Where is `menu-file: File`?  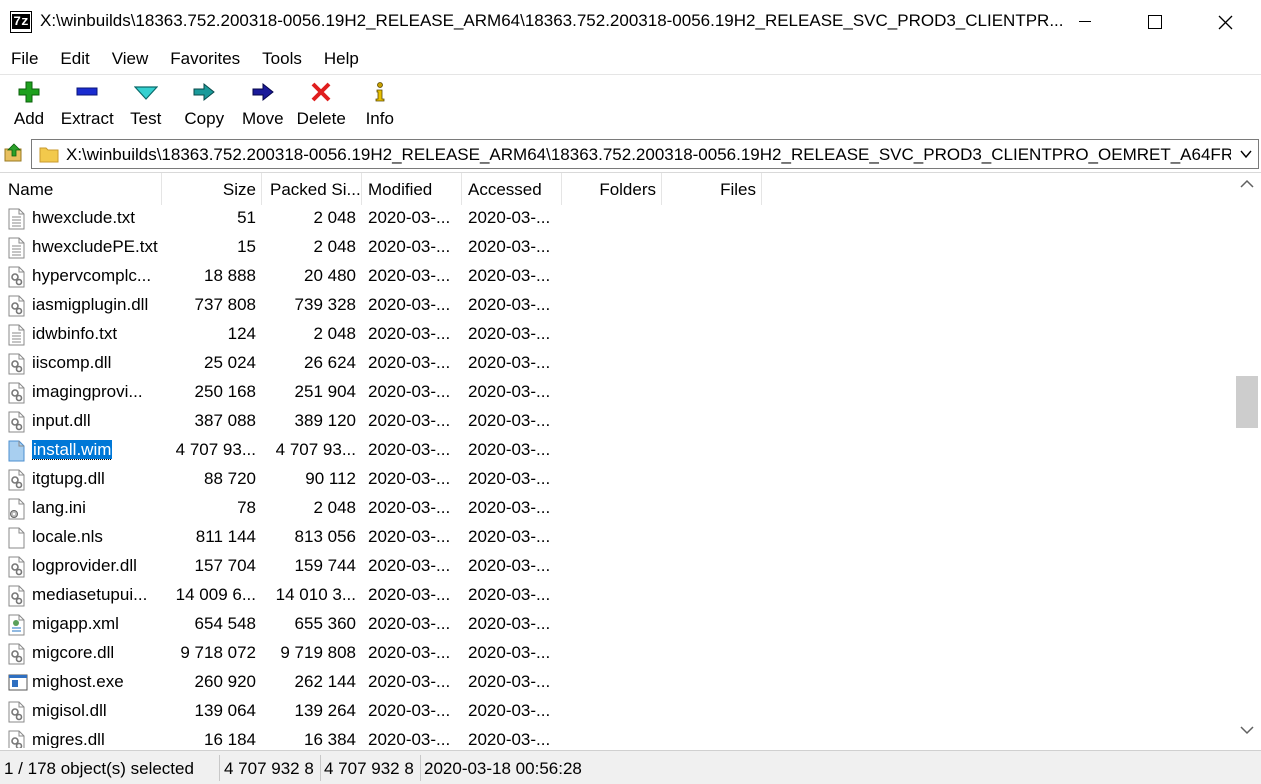 menu-file: File is located at coordinates (24, 60).